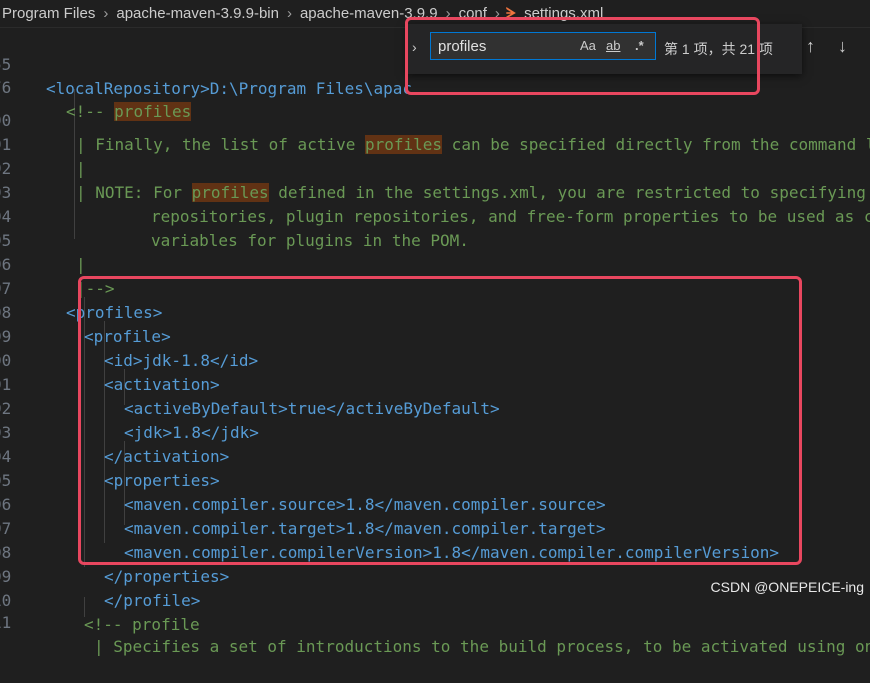 The height and width of the screenshot is (683, 870). Describe the element at coordinates (435, 431) in the screenshot. I see `code-line: 03 </activation>` at that location.